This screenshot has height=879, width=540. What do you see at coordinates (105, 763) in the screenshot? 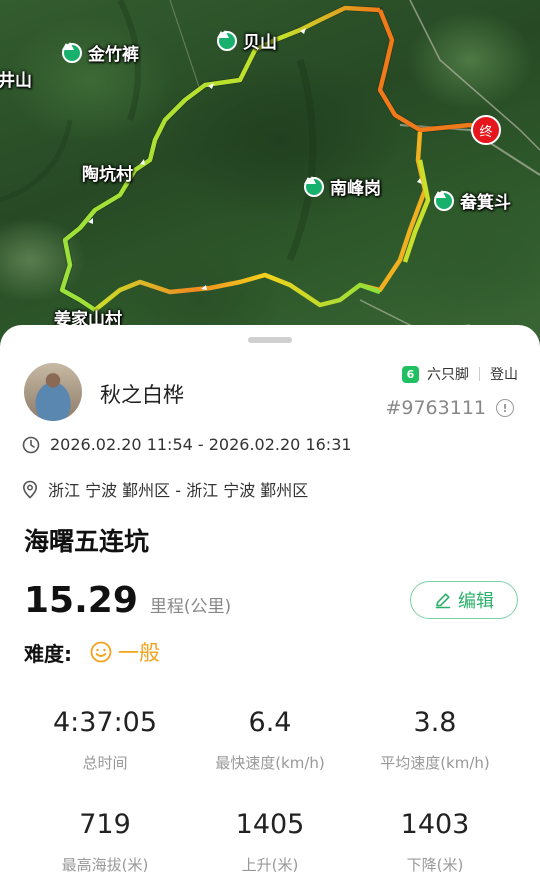
I see `stat-label: 总时间` at bounding box center [105, 763].